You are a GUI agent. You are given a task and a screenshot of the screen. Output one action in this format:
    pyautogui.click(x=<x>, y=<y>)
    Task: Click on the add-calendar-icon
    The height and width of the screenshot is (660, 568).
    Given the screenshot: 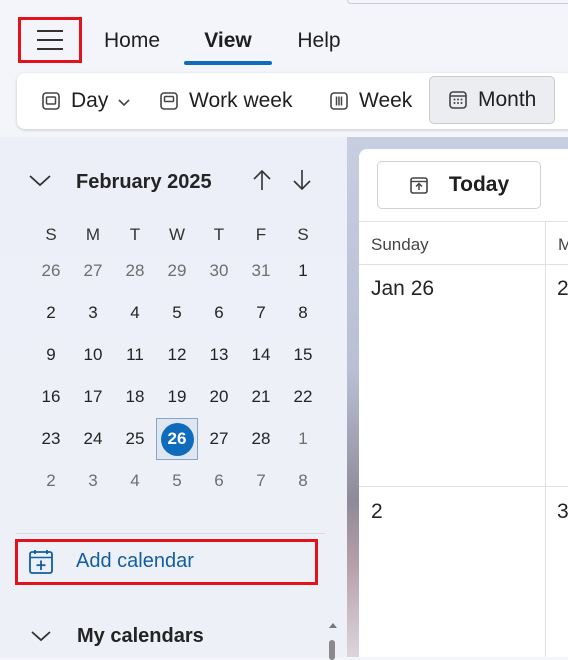 What is the action you would take?
    pyautogui.click(x=41, y=564)
    